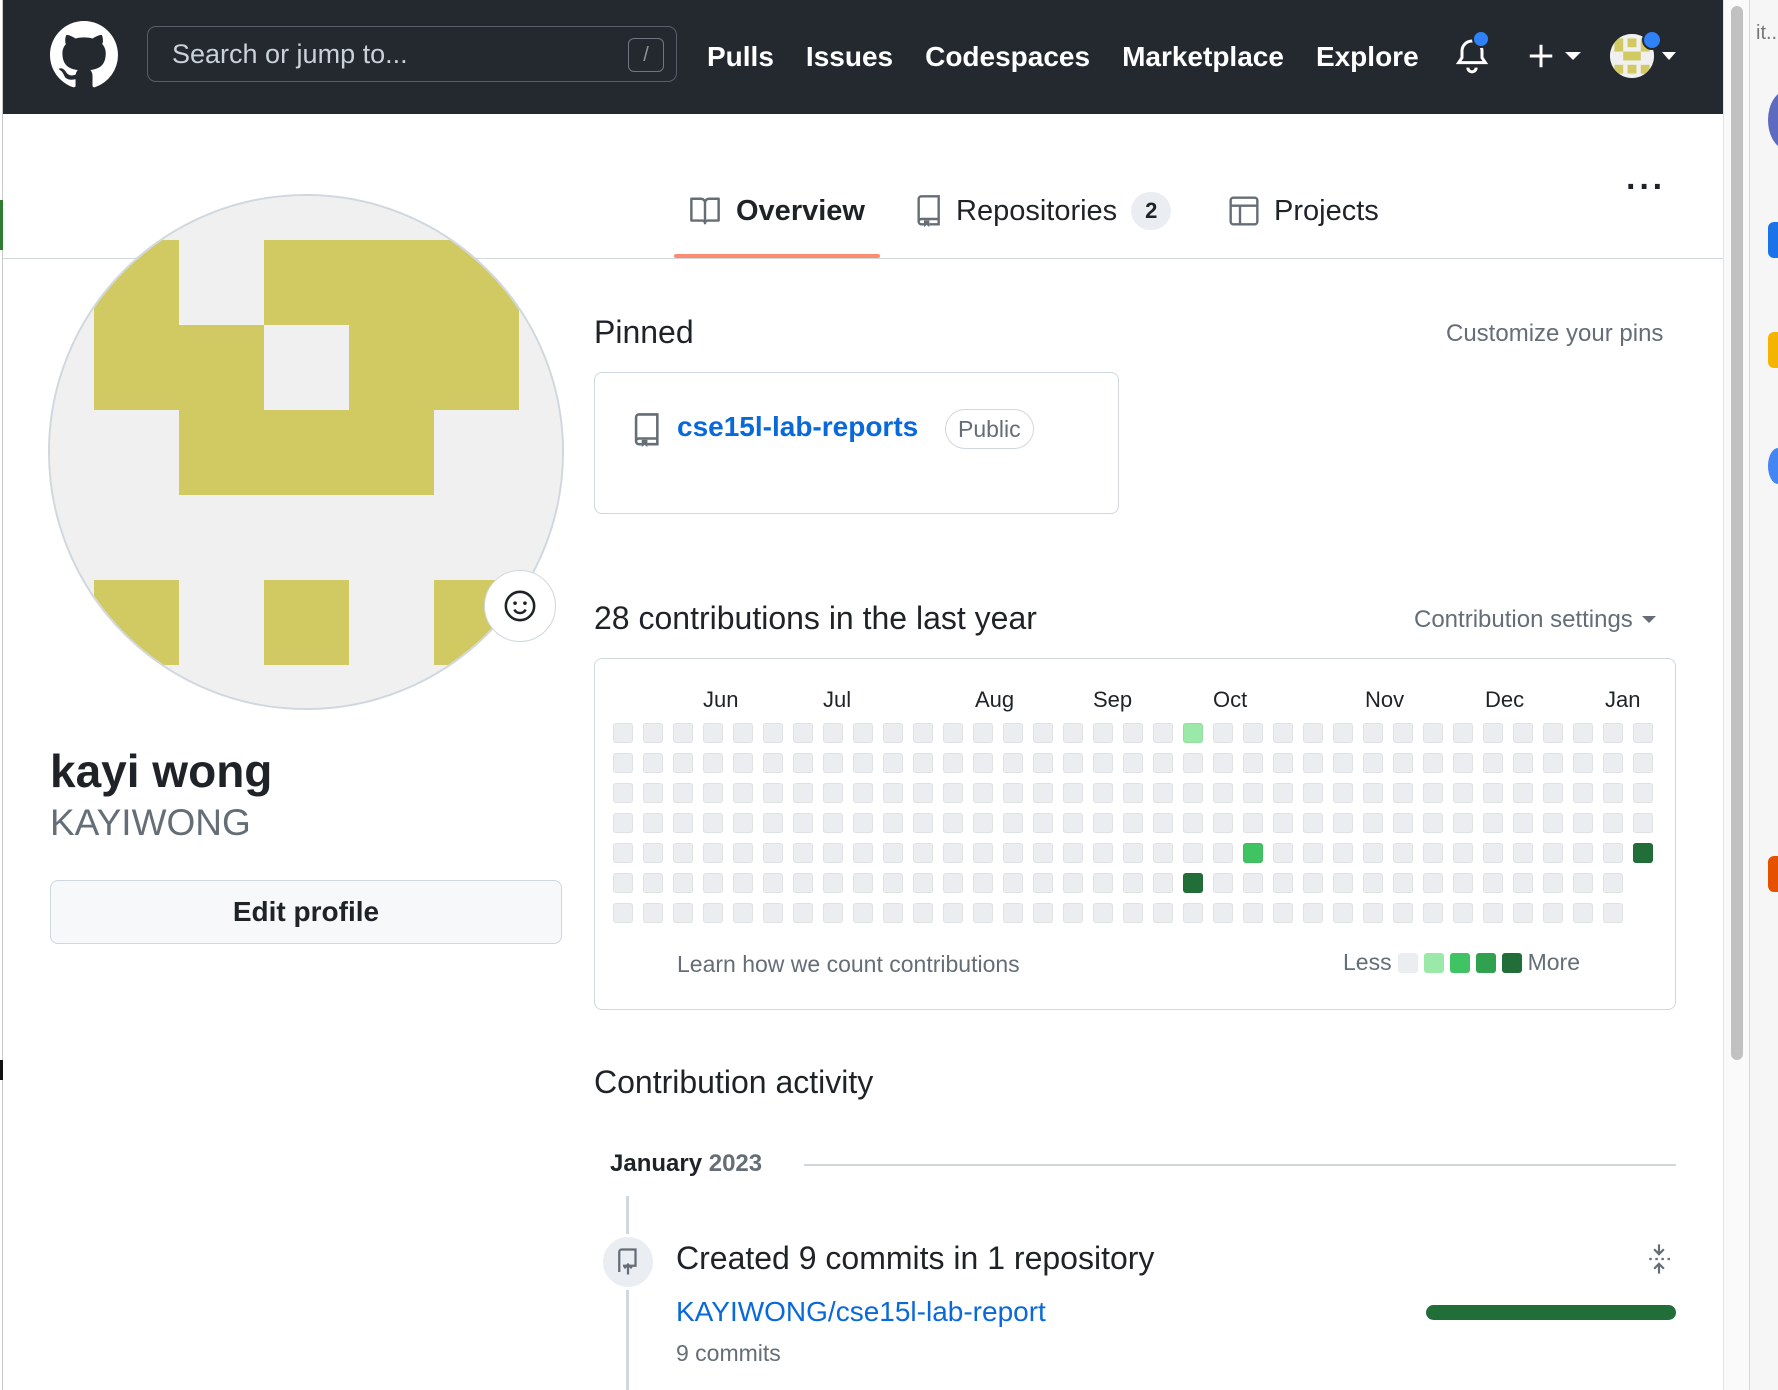 This screenshot has width=1778, height=1390. I want to click on tab-projects: Projects, so click(1303, 211).